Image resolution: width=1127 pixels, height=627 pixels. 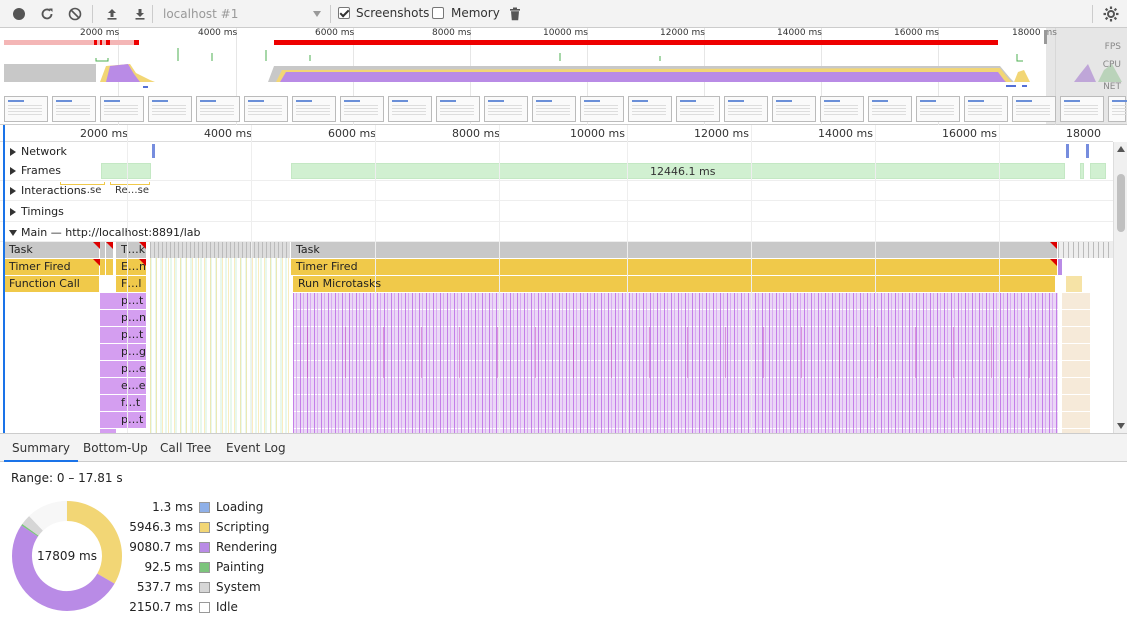 I want to click on flame-block-function: Function Call, so click(x=52, y=284).